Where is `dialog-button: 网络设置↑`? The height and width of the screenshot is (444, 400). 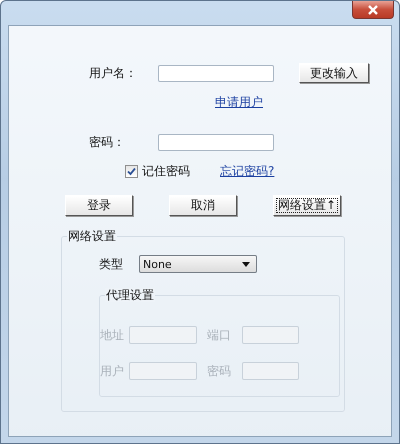 dialog-button: 网络设置↑ is located at coordinates (307, 205).